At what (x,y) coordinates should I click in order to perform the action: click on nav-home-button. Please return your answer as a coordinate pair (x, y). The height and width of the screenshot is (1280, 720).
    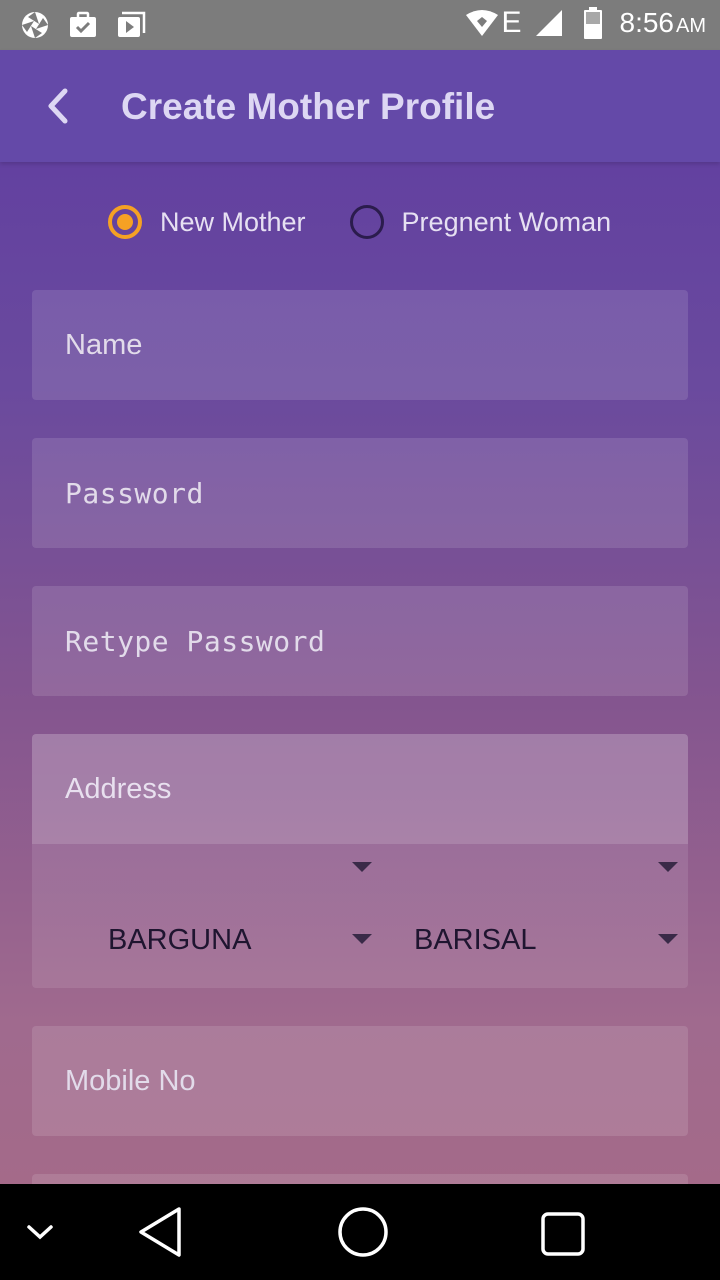
    Looking at the image, I should click on (363, 1232).